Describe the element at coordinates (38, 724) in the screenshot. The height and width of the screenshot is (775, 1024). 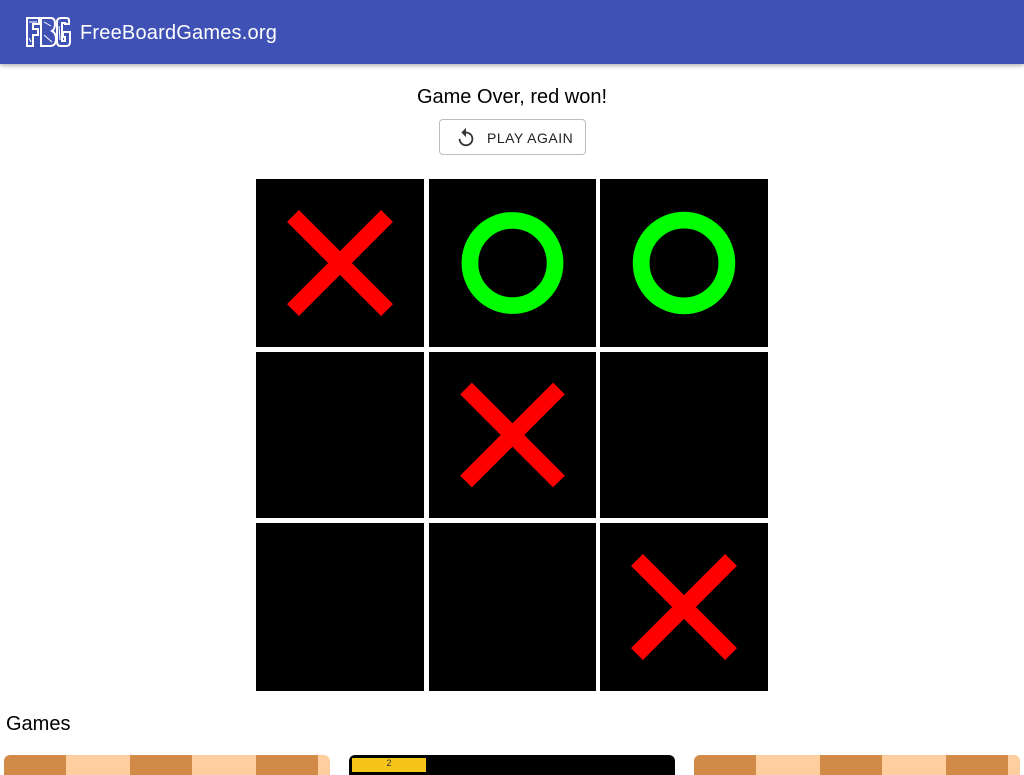
I see `games-heading: Games` at that location.